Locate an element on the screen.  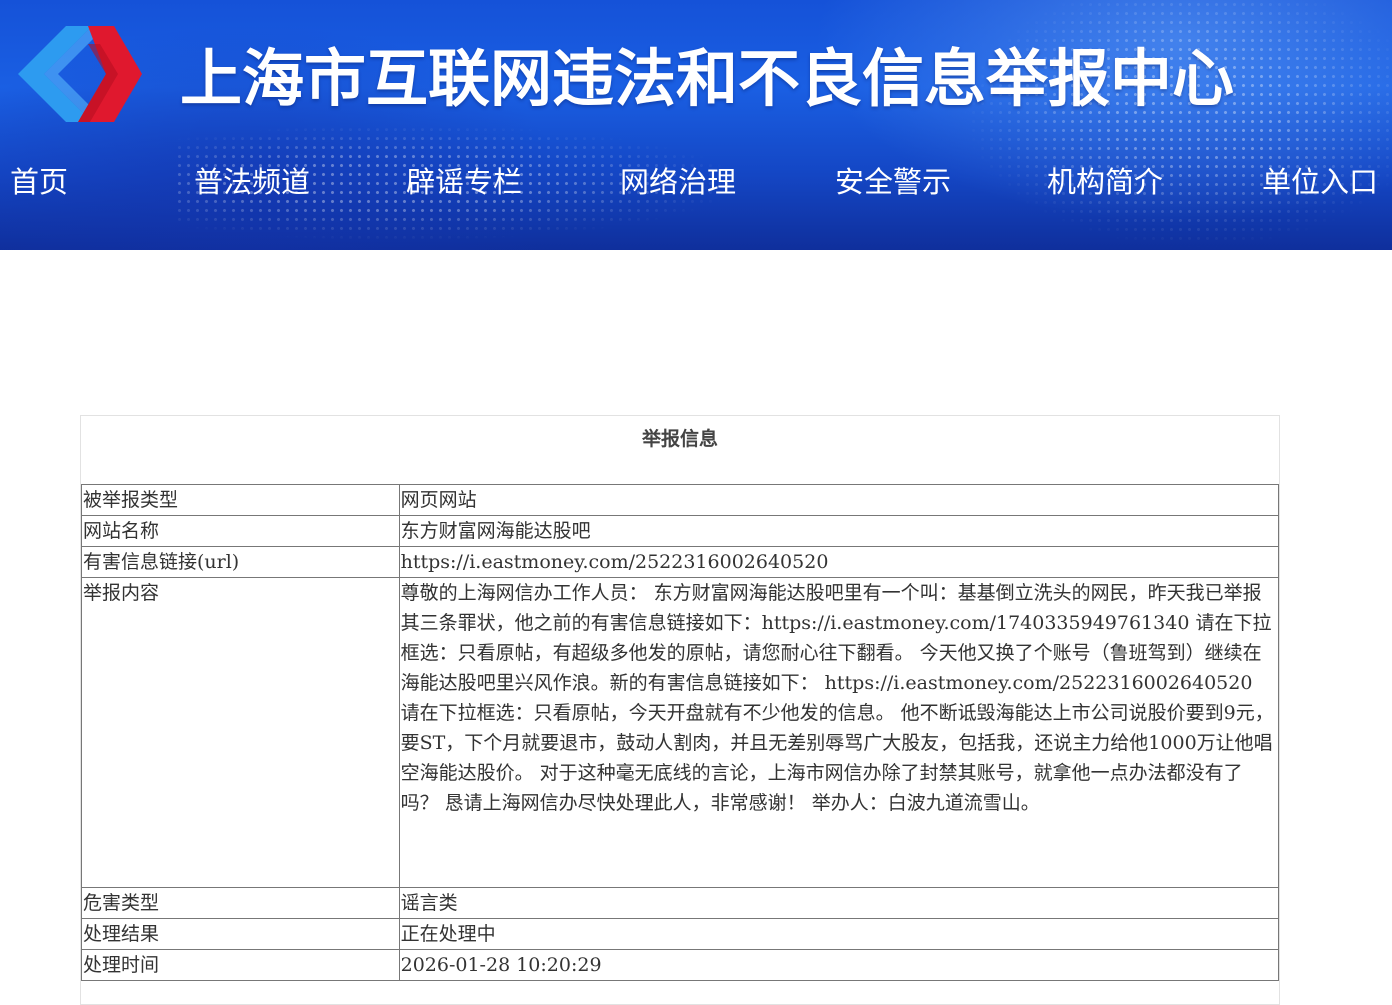
table-row: 网站名称 东方财富网海能达股吧 is located at coordinates (680, 531).